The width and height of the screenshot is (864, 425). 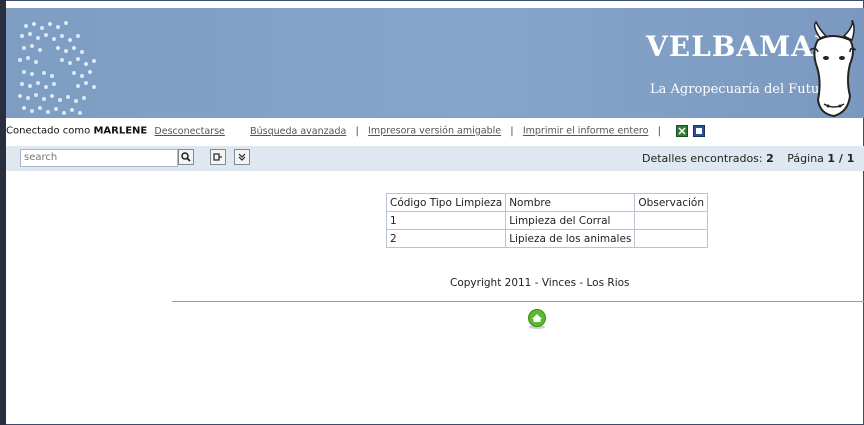 What do you see at coordinates (518, 301) in the screenshot?
I see `footer-divider` at bounding box center [518, 301].